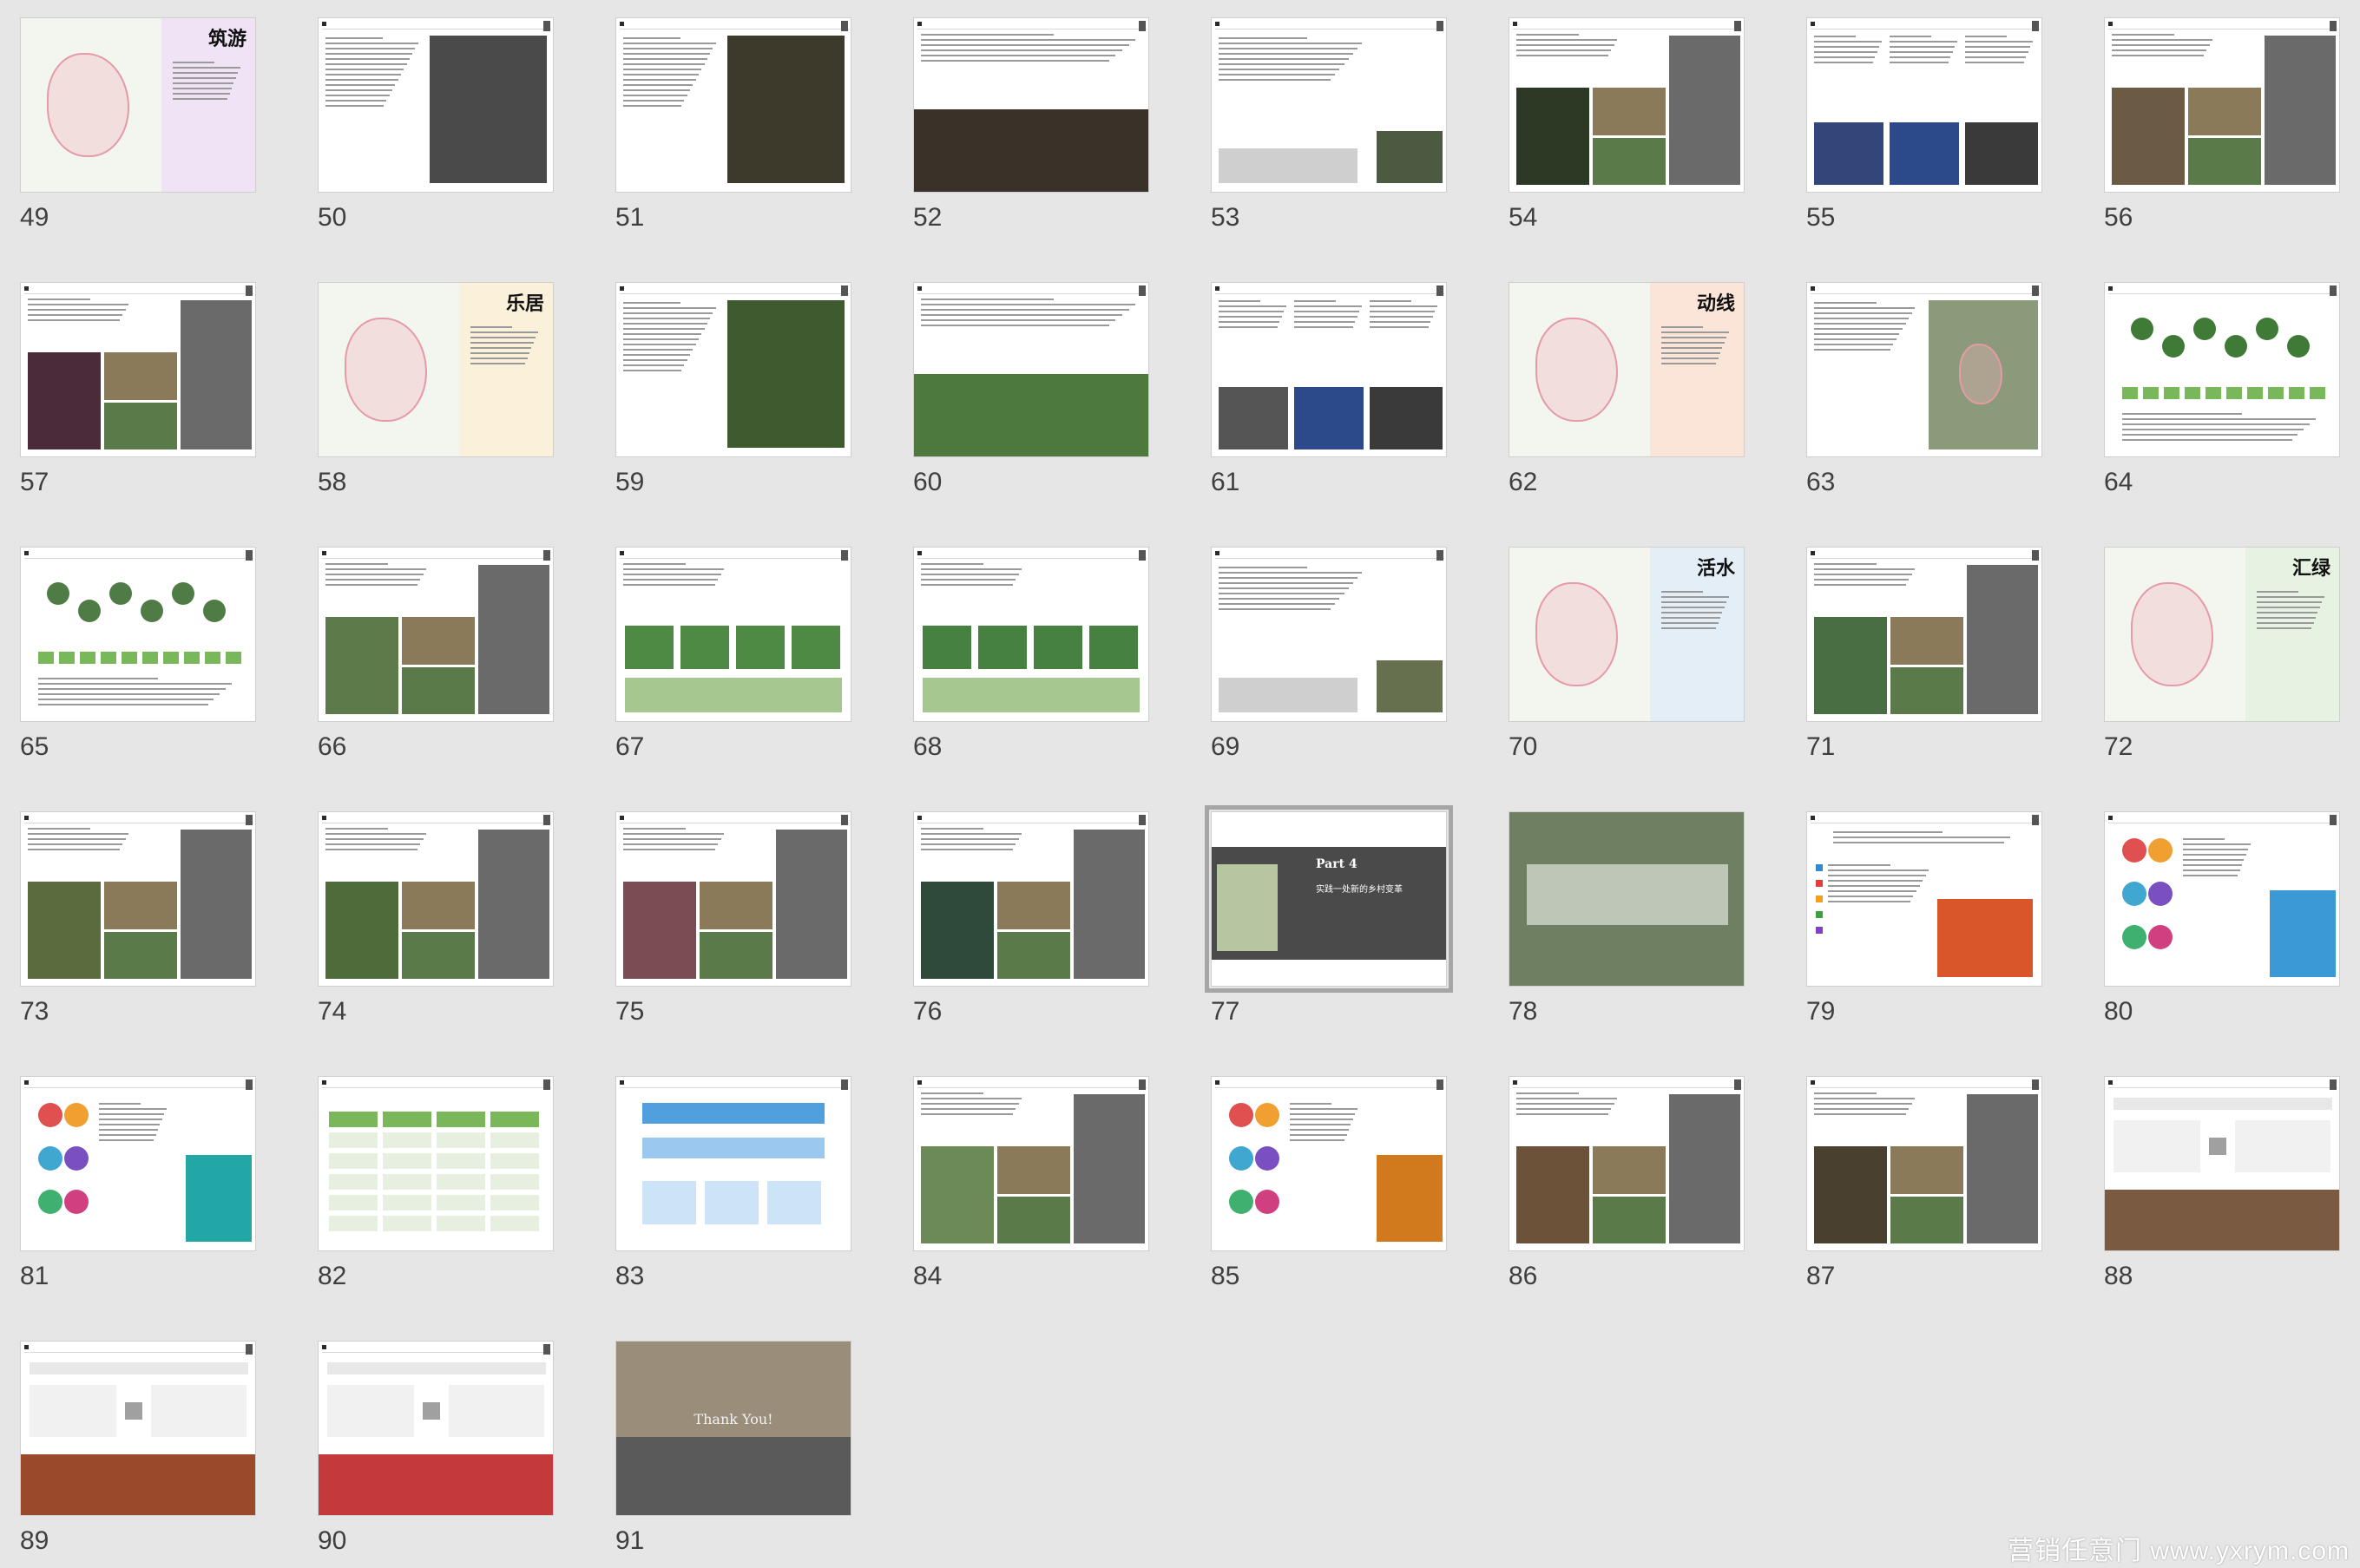 This screenshot has width=2360, height=1568. I want to click on slide-cell: 85, so click(1321, 1184).